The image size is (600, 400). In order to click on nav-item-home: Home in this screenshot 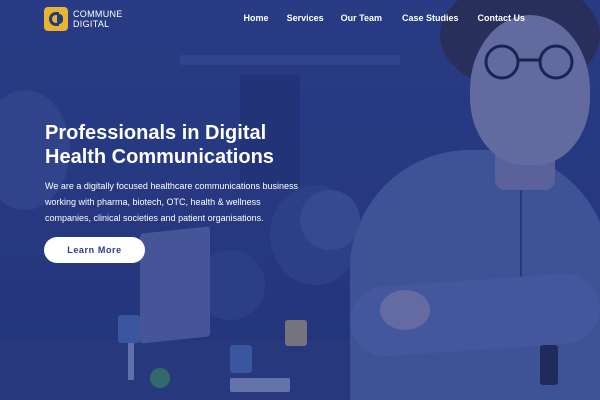, I will do `click(256, 18)`.